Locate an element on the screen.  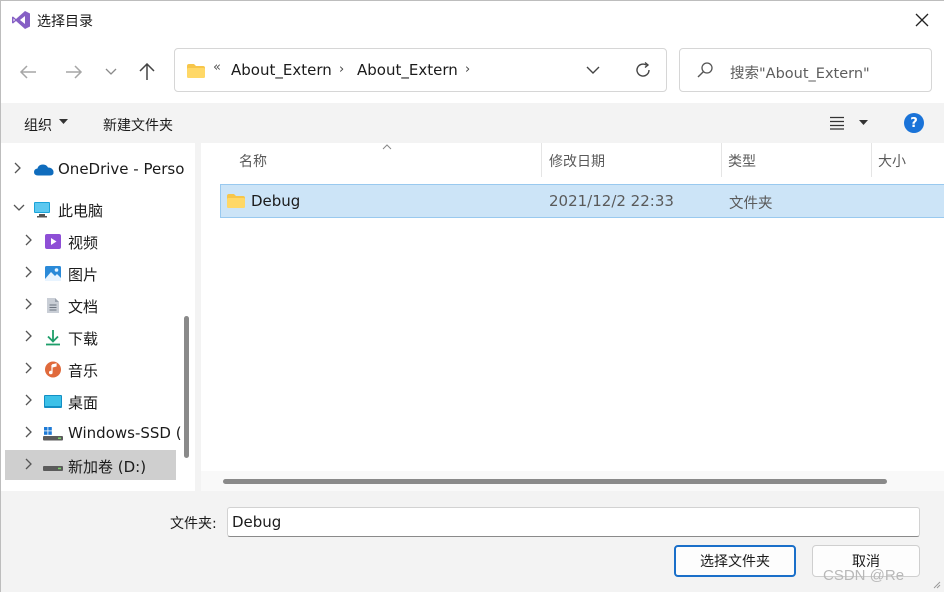
column-header-label: 类型 is located at coordinates (742, 162).